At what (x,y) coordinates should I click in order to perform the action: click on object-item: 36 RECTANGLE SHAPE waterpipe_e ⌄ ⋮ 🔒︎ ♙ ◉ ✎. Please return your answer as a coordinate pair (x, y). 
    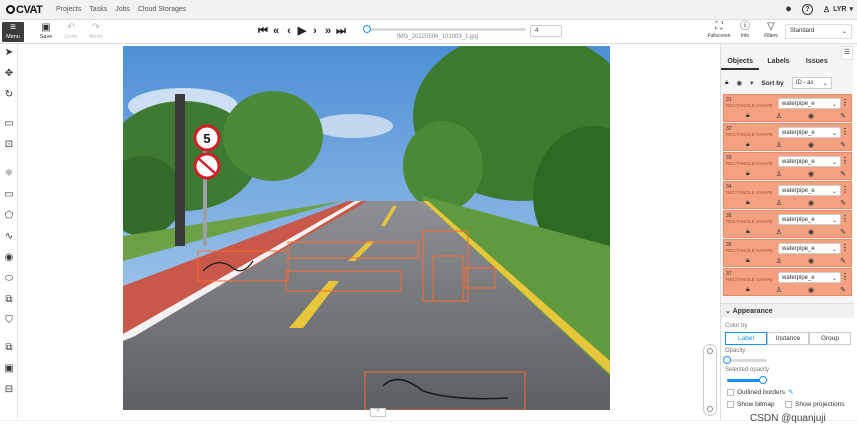
    Looking at the image, I should click on (787, 253).